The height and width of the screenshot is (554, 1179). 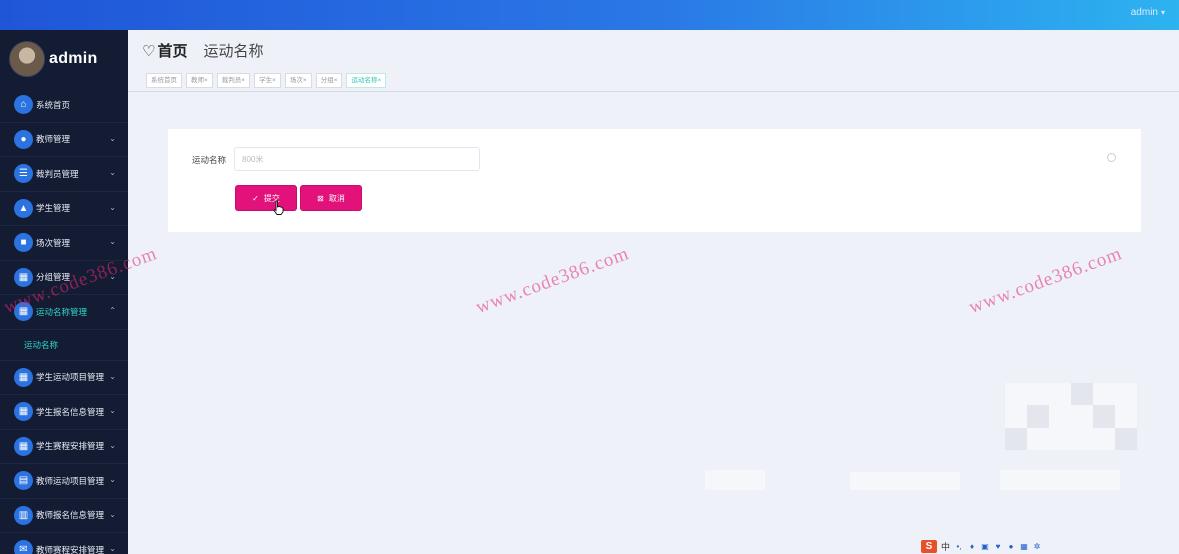 I want to click on sidebar-item: ▦ 学生报名信息管理 ⌄, so click(x=64, y=412).